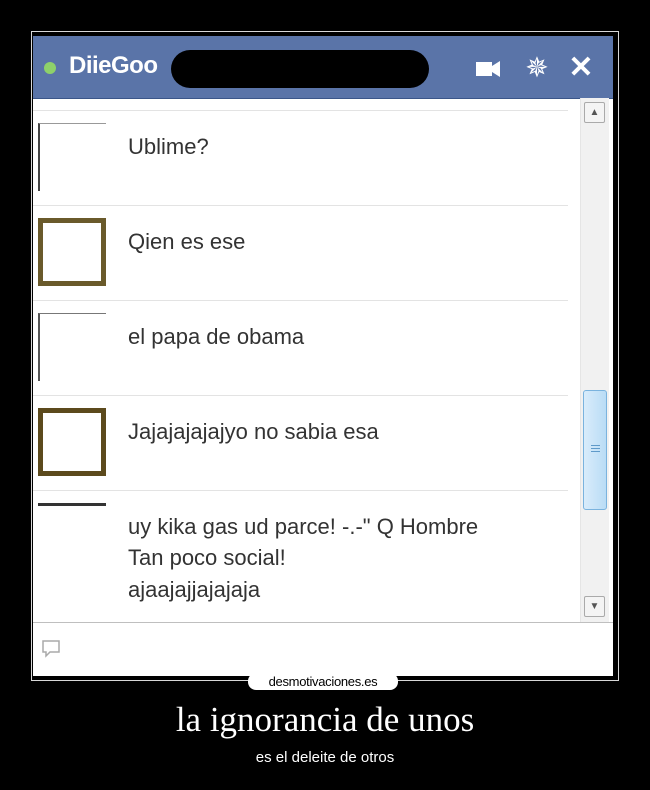 The image size is (650, 790). Describe the element at coordinates (594, 112) in the screenshot. I see `scroll-up-icon: ▲` at that location.